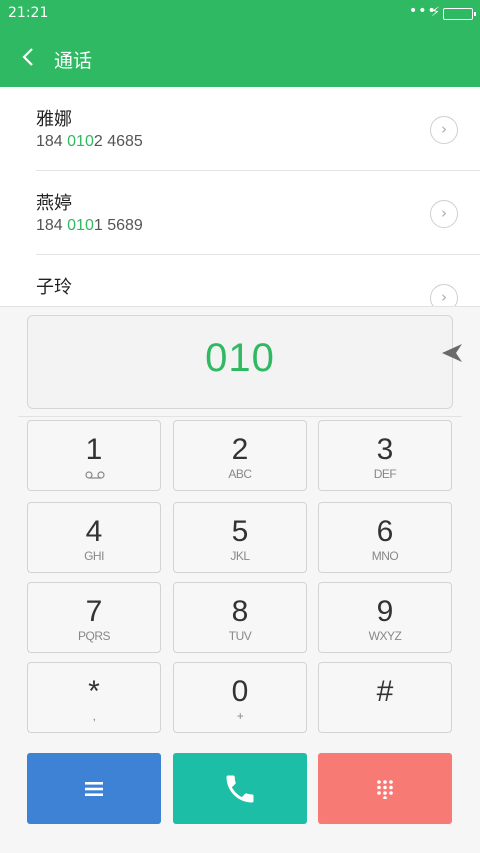  I want to click on key-2: 2 ABC, so click(240, 455).